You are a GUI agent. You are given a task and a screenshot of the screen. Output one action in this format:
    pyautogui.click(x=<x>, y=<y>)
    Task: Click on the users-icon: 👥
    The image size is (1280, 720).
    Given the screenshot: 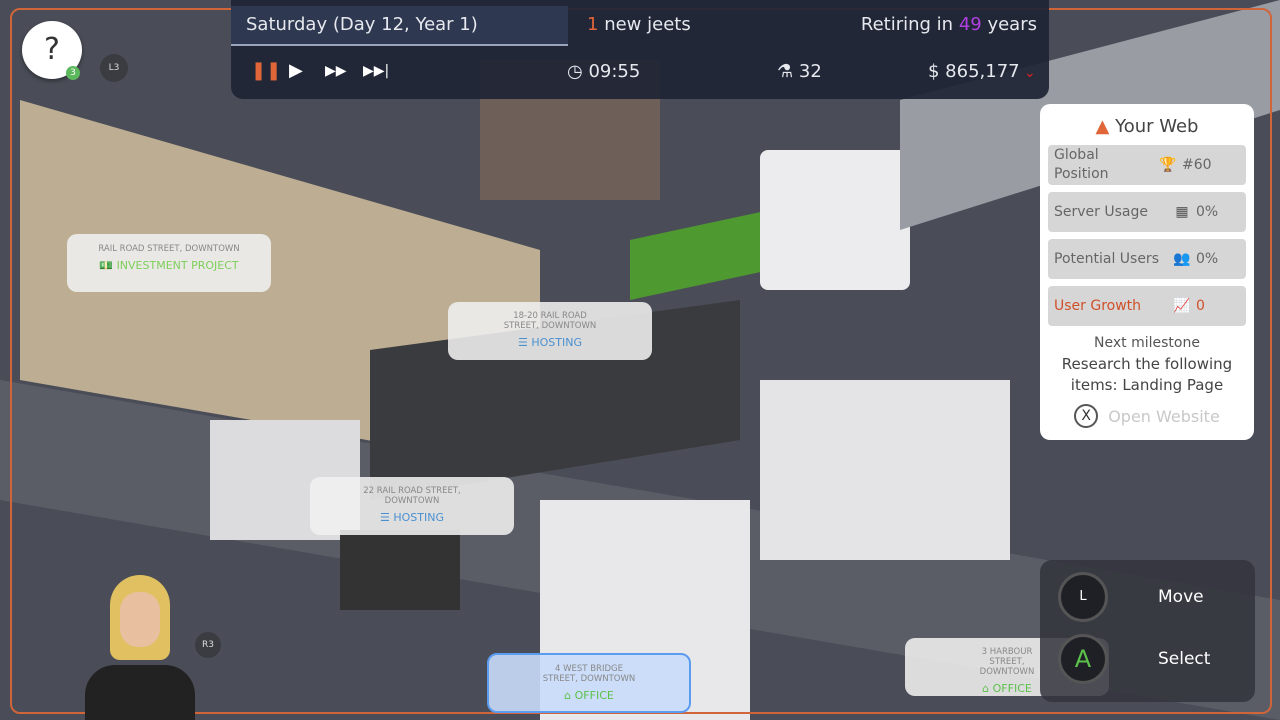 What is the action you would take?
    pyautogui.click(x=1182, y=259)
    